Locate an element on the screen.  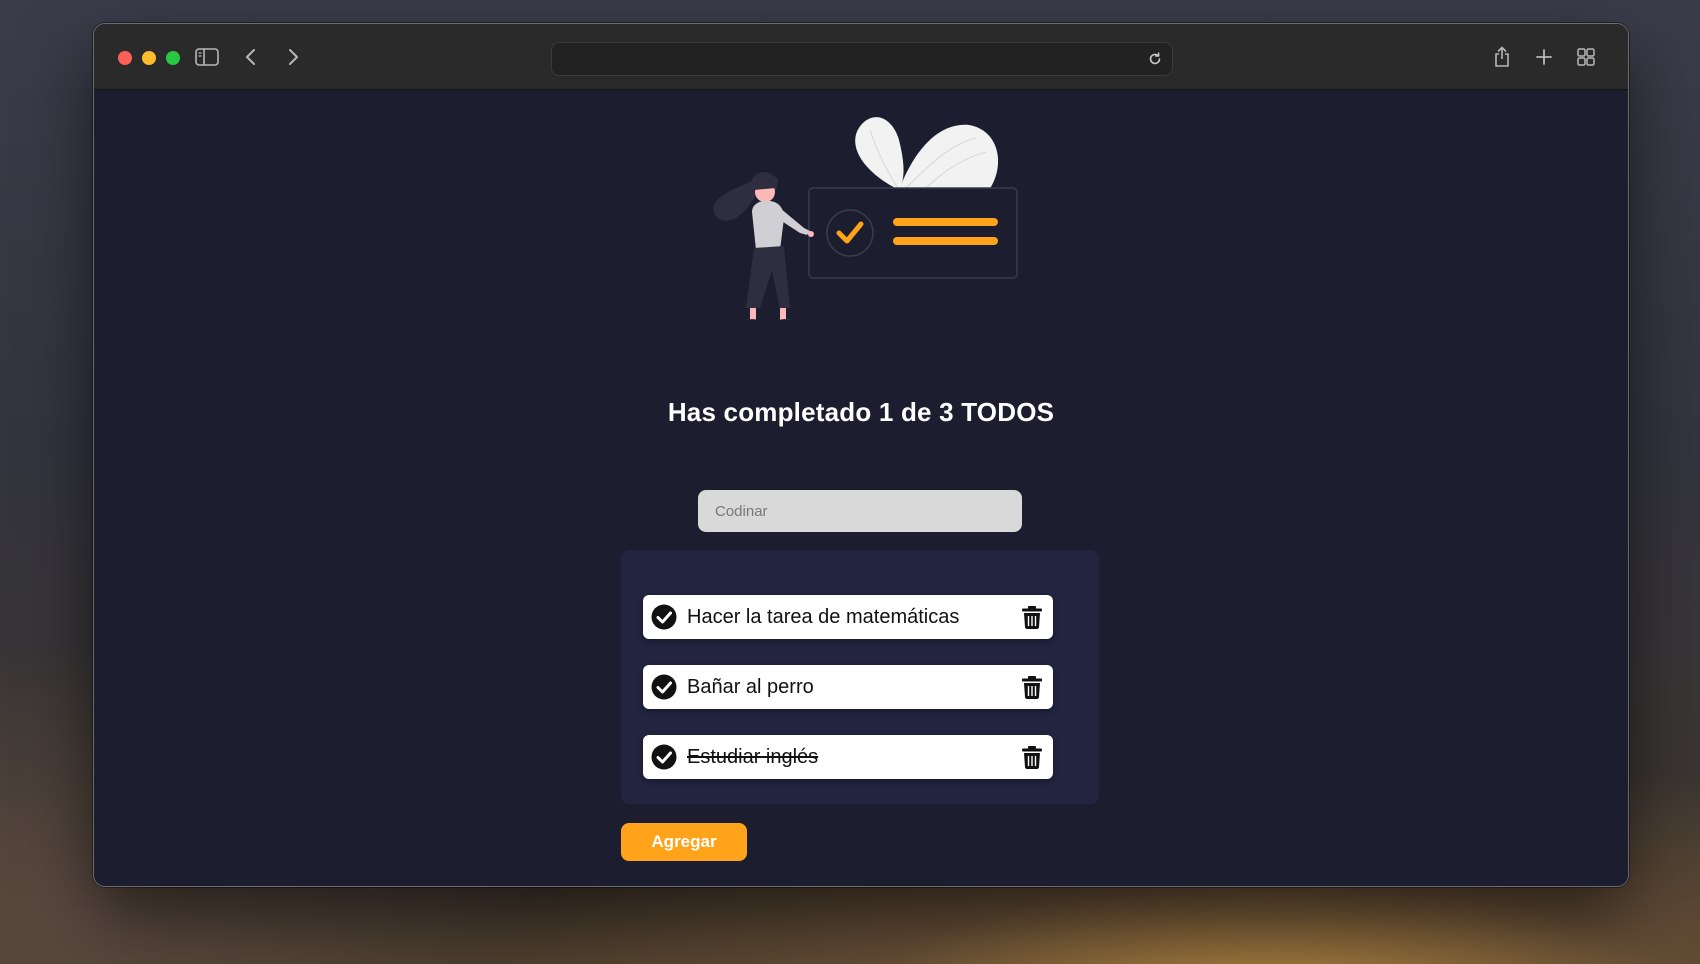
browser-toolbar is located at coordinates (861, 57).